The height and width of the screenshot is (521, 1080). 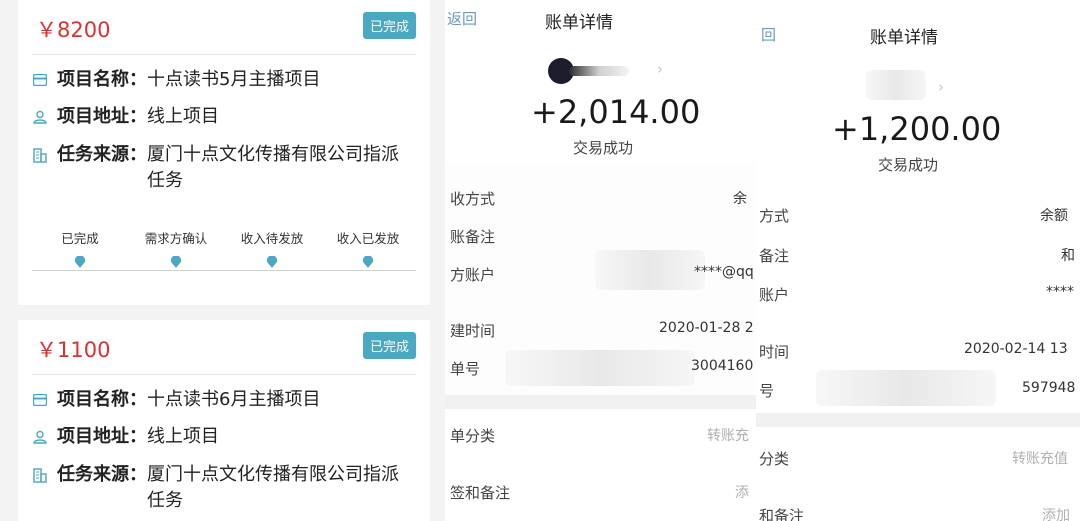 I want to click on step-item: 需求方确认, so click(x=176, y=248).